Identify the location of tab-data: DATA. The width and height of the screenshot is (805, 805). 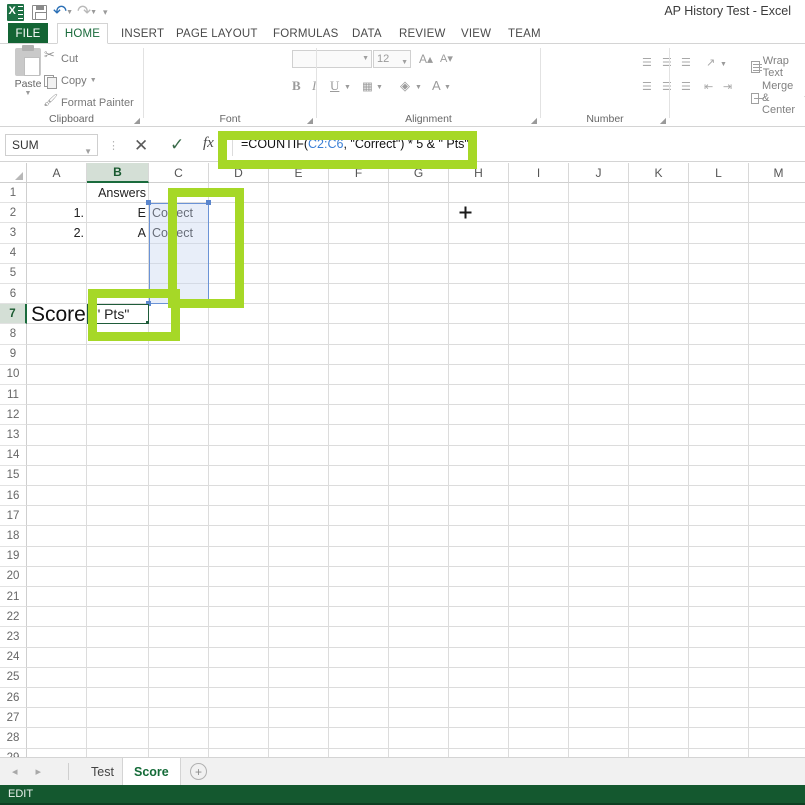
(367, 33).